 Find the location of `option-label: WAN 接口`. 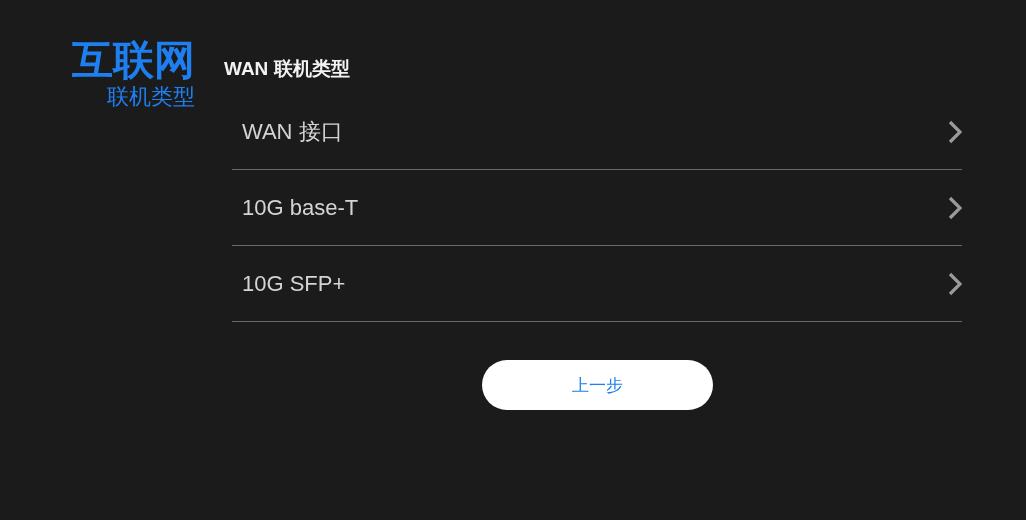

option-label: WAN 接口 is located at coordinates (292, 131).